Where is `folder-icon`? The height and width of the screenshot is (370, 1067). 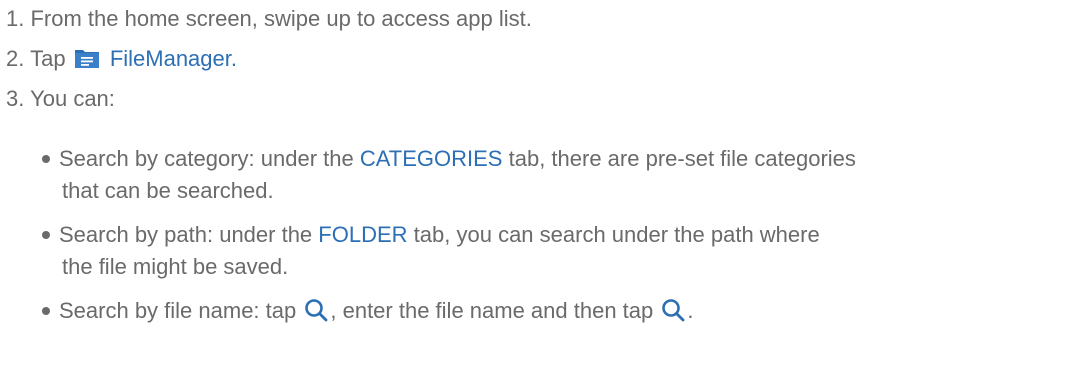 folder-icon is located at coordinates (86, 59).